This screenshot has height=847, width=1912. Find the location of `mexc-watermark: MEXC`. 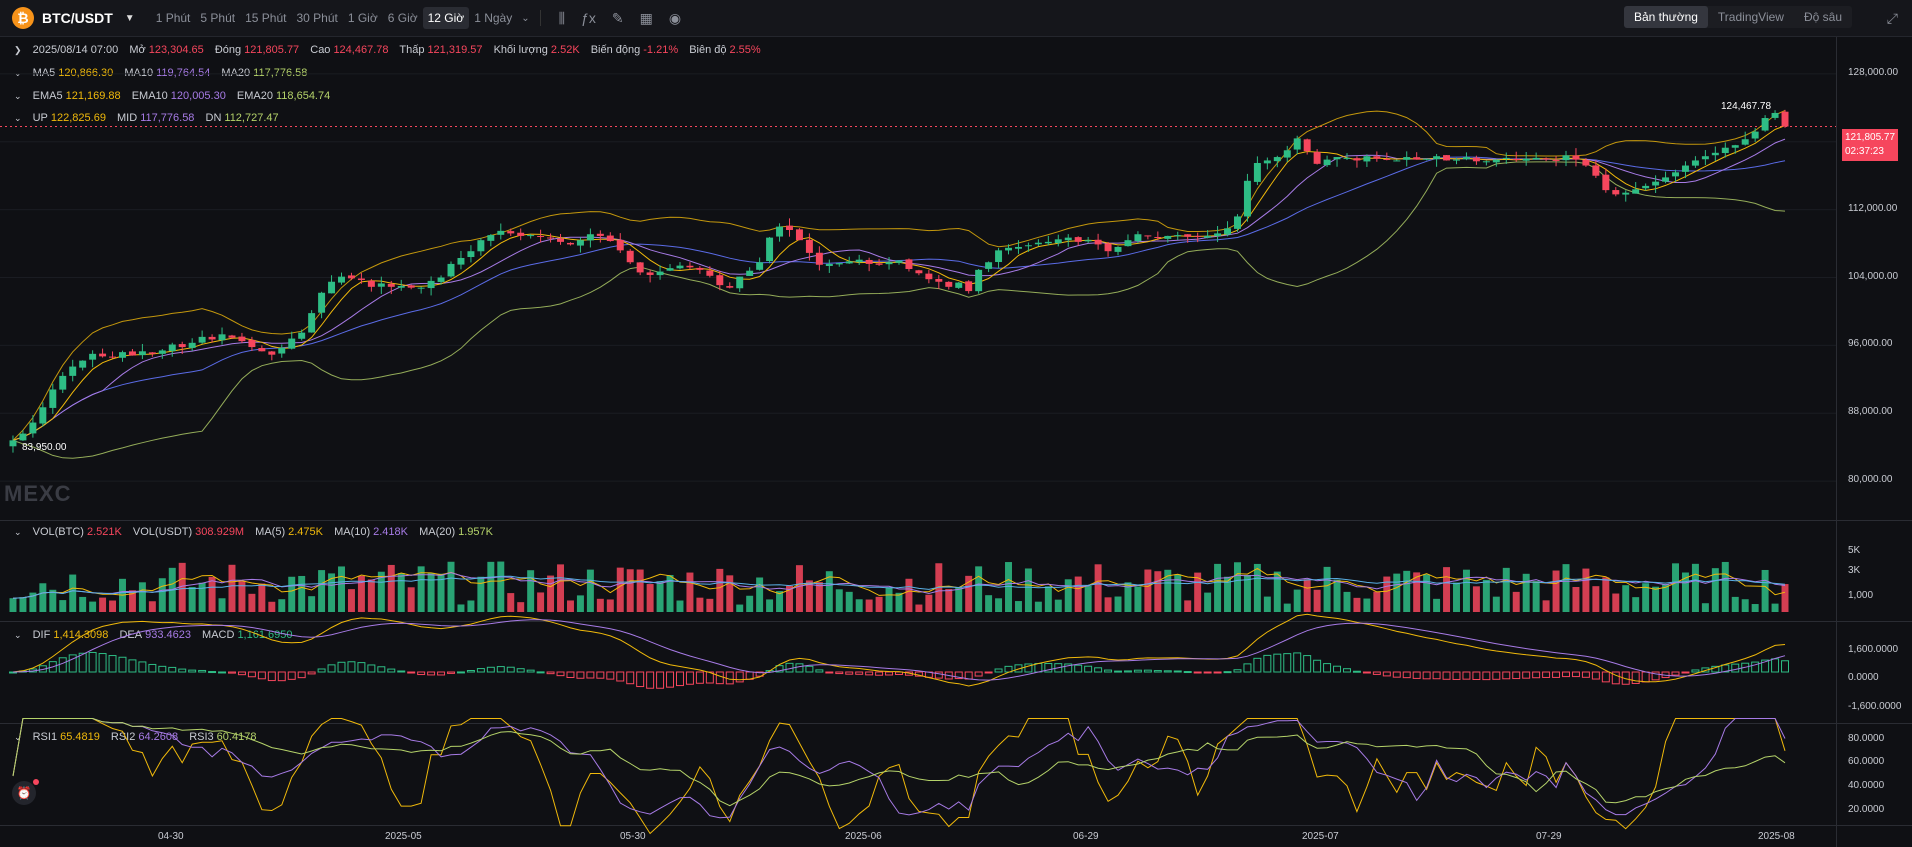

mexc-watermark: MEXC is located at coordinates (38, 493).